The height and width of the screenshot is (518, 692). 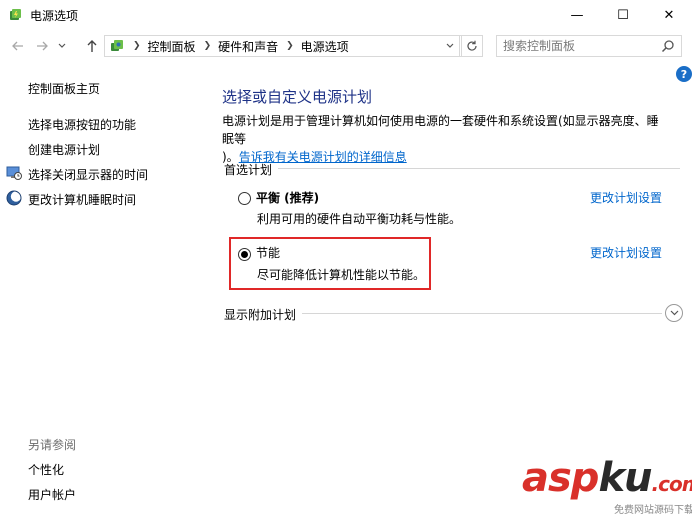 I want to click on power-options-icon, so click(x=15, y=14).